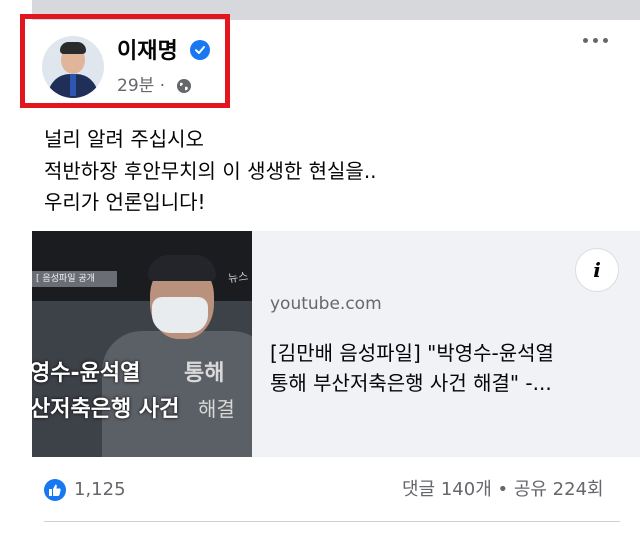 The image size is (640, 536). I want to click on post-text-line: 널리 알려 주십시오, so click(124, 139).